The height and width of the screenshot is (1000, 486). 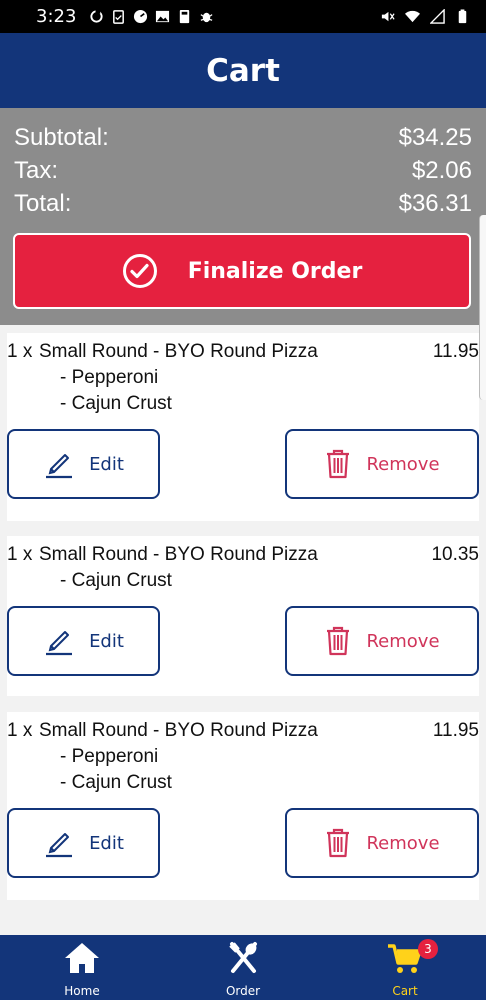 I want to click on finalize-order-button: Finalize Order, so click(x=242, y=271).